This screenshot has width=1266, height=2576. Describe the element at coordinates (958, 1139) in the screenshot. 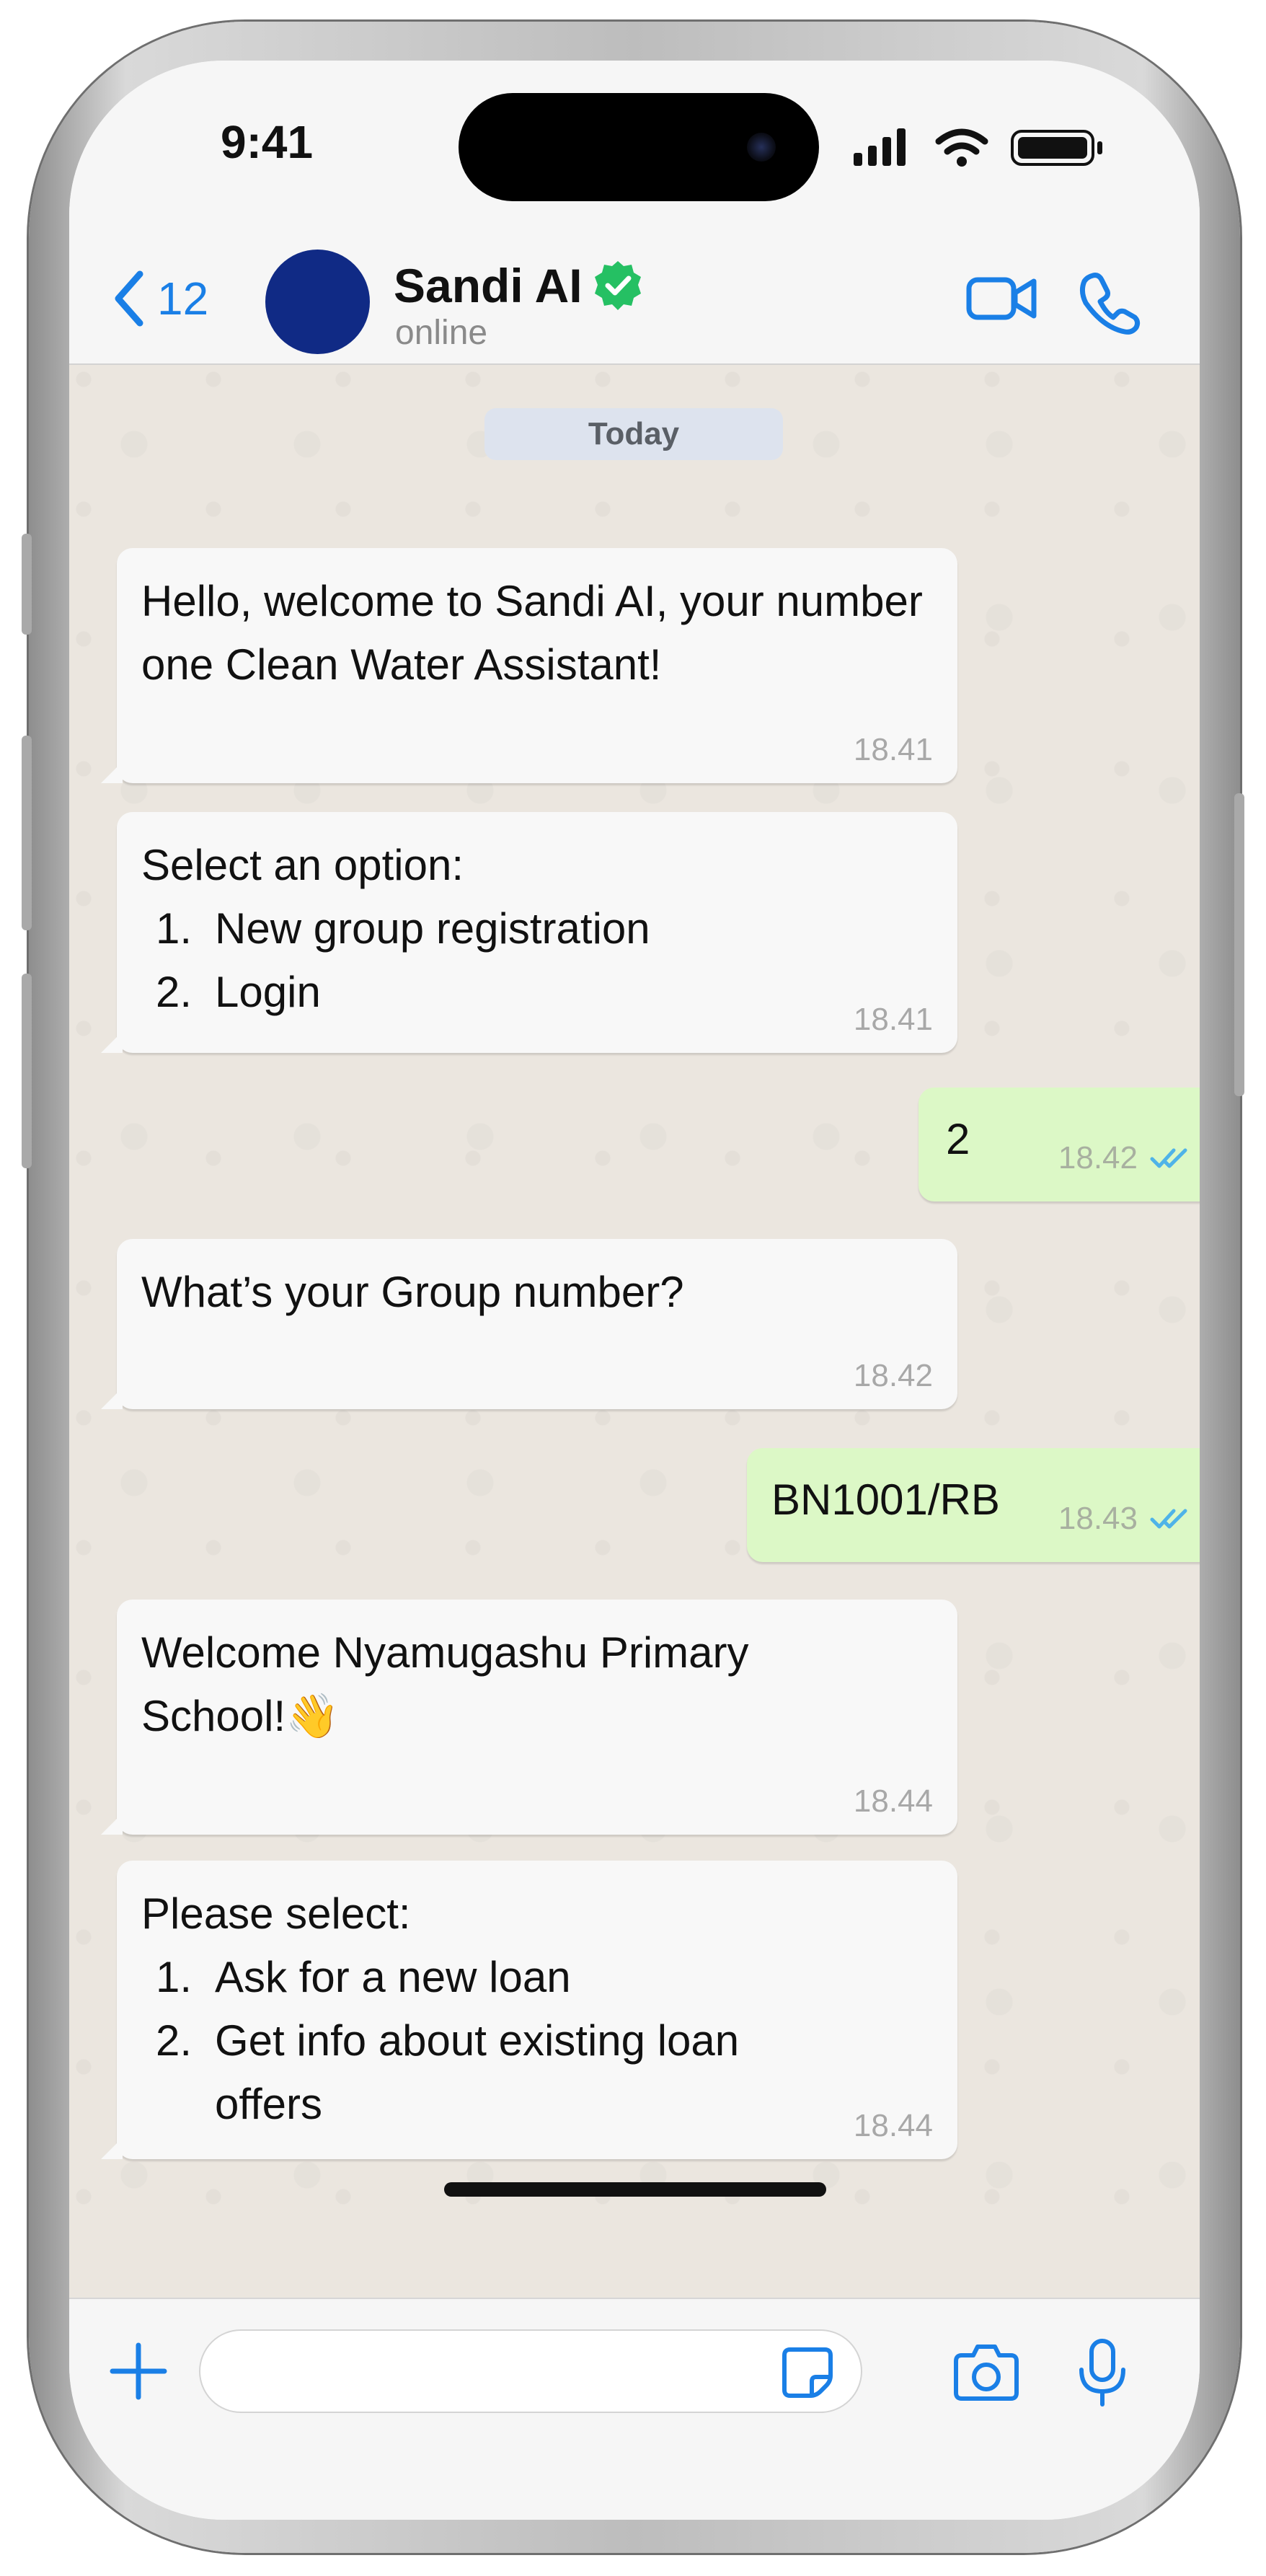

I see `message-text: 2` at that location.